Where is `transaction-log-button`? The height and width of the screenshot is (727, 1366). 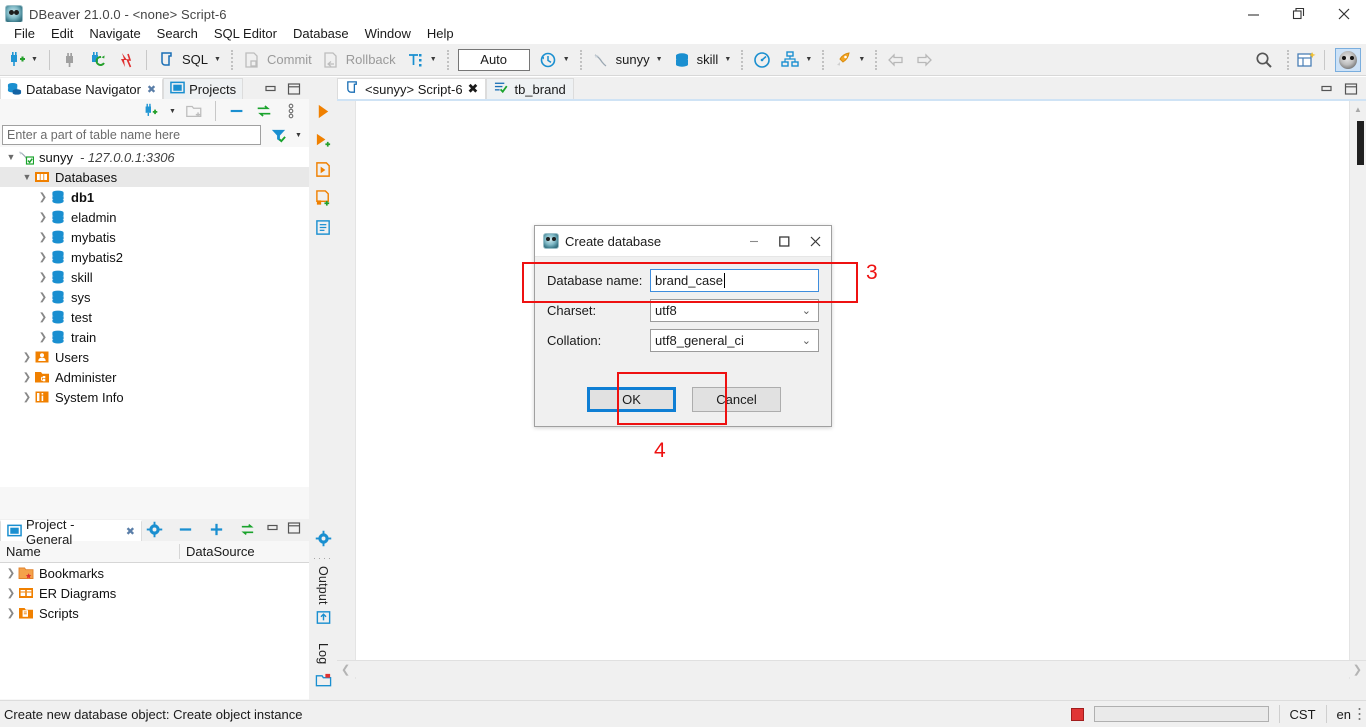
transaction-log-button is located at coordinates (554, 60).